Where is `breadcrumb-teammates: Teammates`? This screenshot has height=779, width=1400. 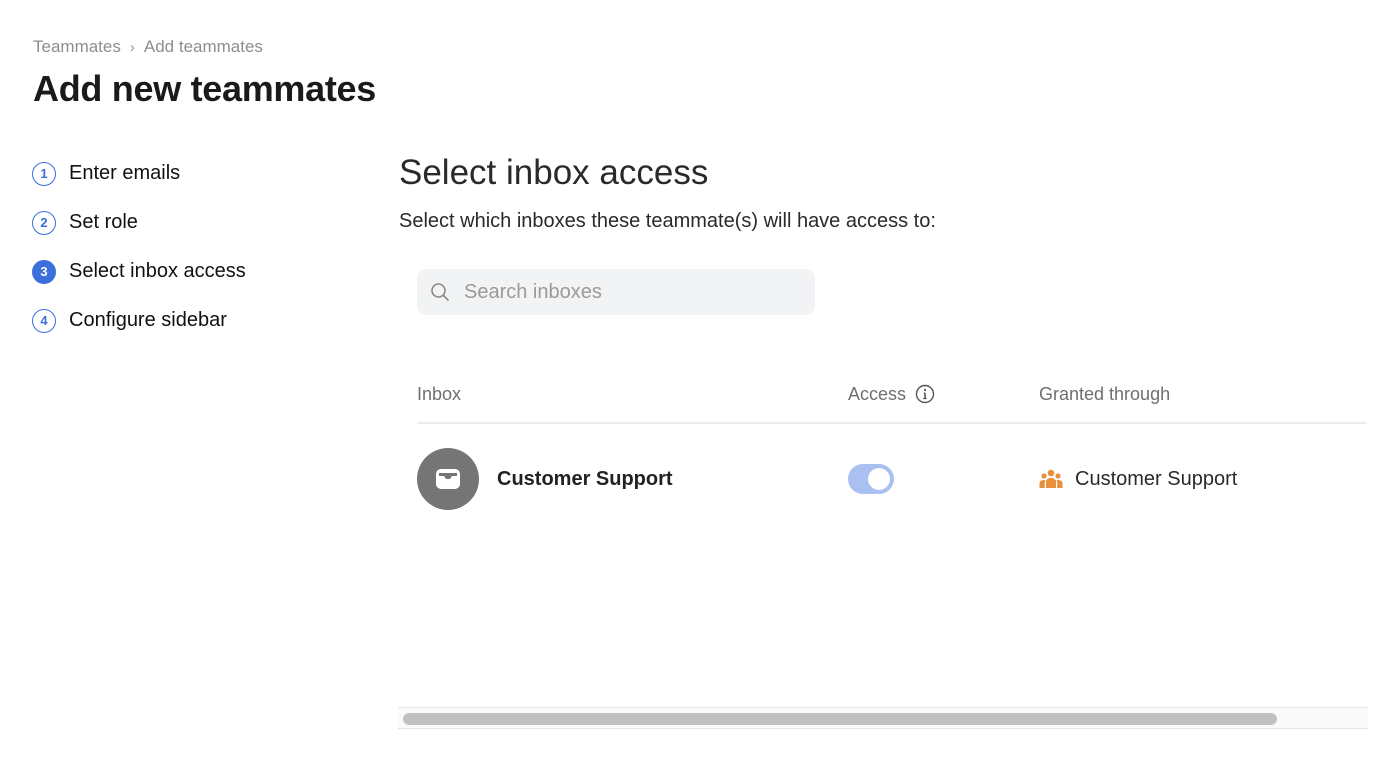 breadcrumb-teammates: Teammates is located at coordinates (77, 47).